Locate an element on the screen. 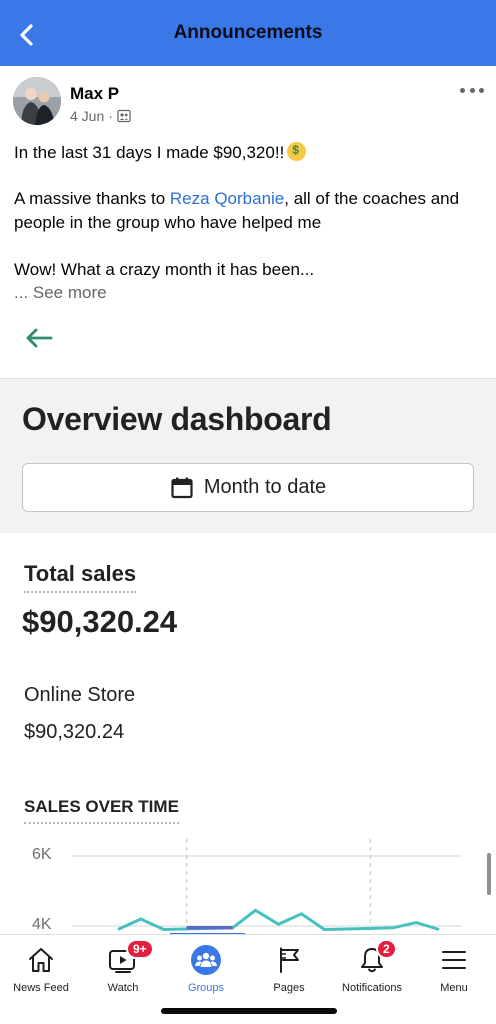 The image size is (496, 1024). app-header: Announcements is located at coordinates (248, 33).